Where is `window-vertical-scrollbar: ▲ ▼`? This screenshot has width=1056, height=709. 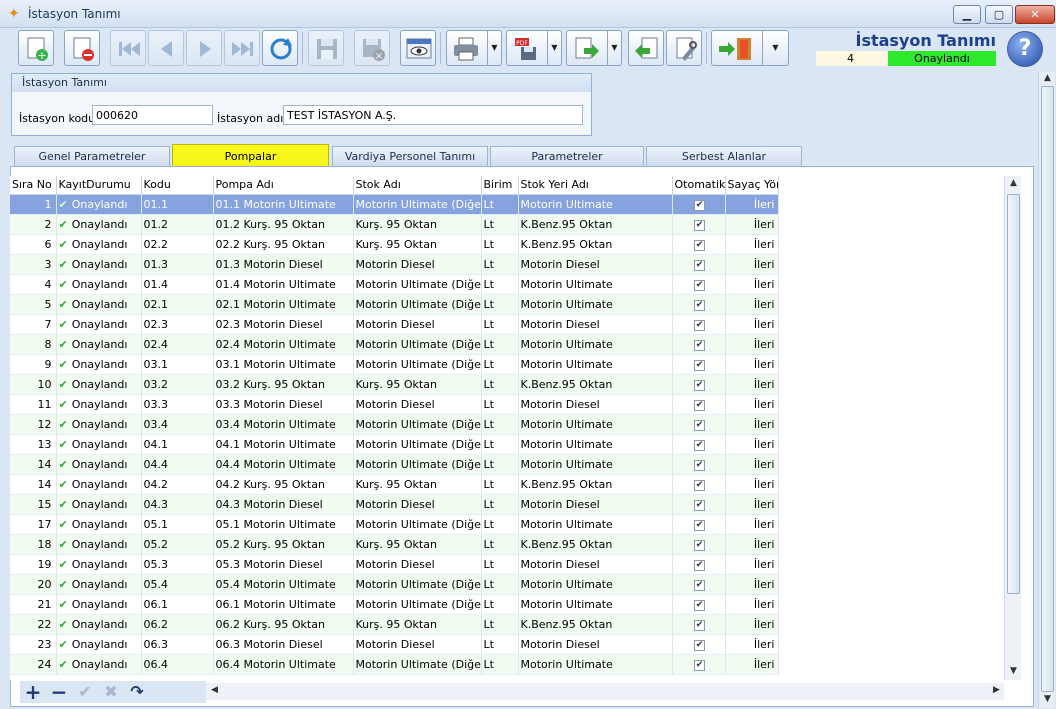 window-vertical-scrollbar: ▲ ▼ is located at coordinates (1046, 390).